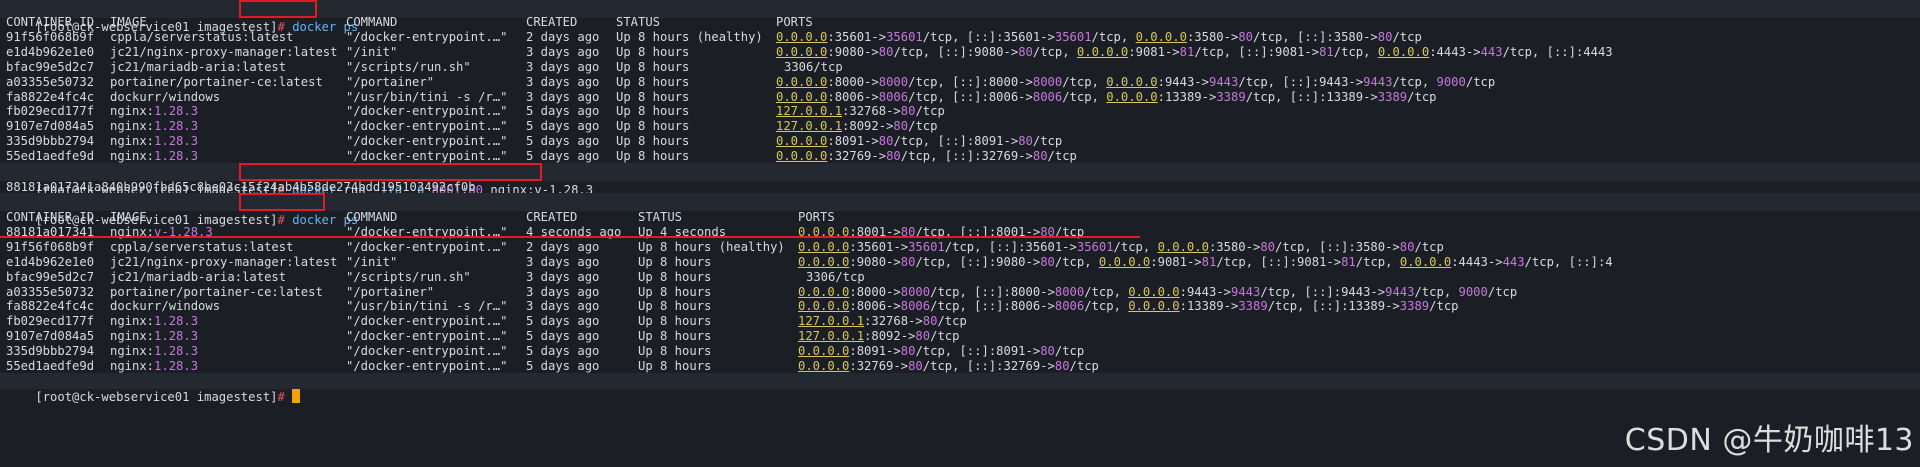 The image size is (1920, 467). Describe the element at coordinates (281, 397) in the screenshot. I see `prompt-hash: #` at that location.